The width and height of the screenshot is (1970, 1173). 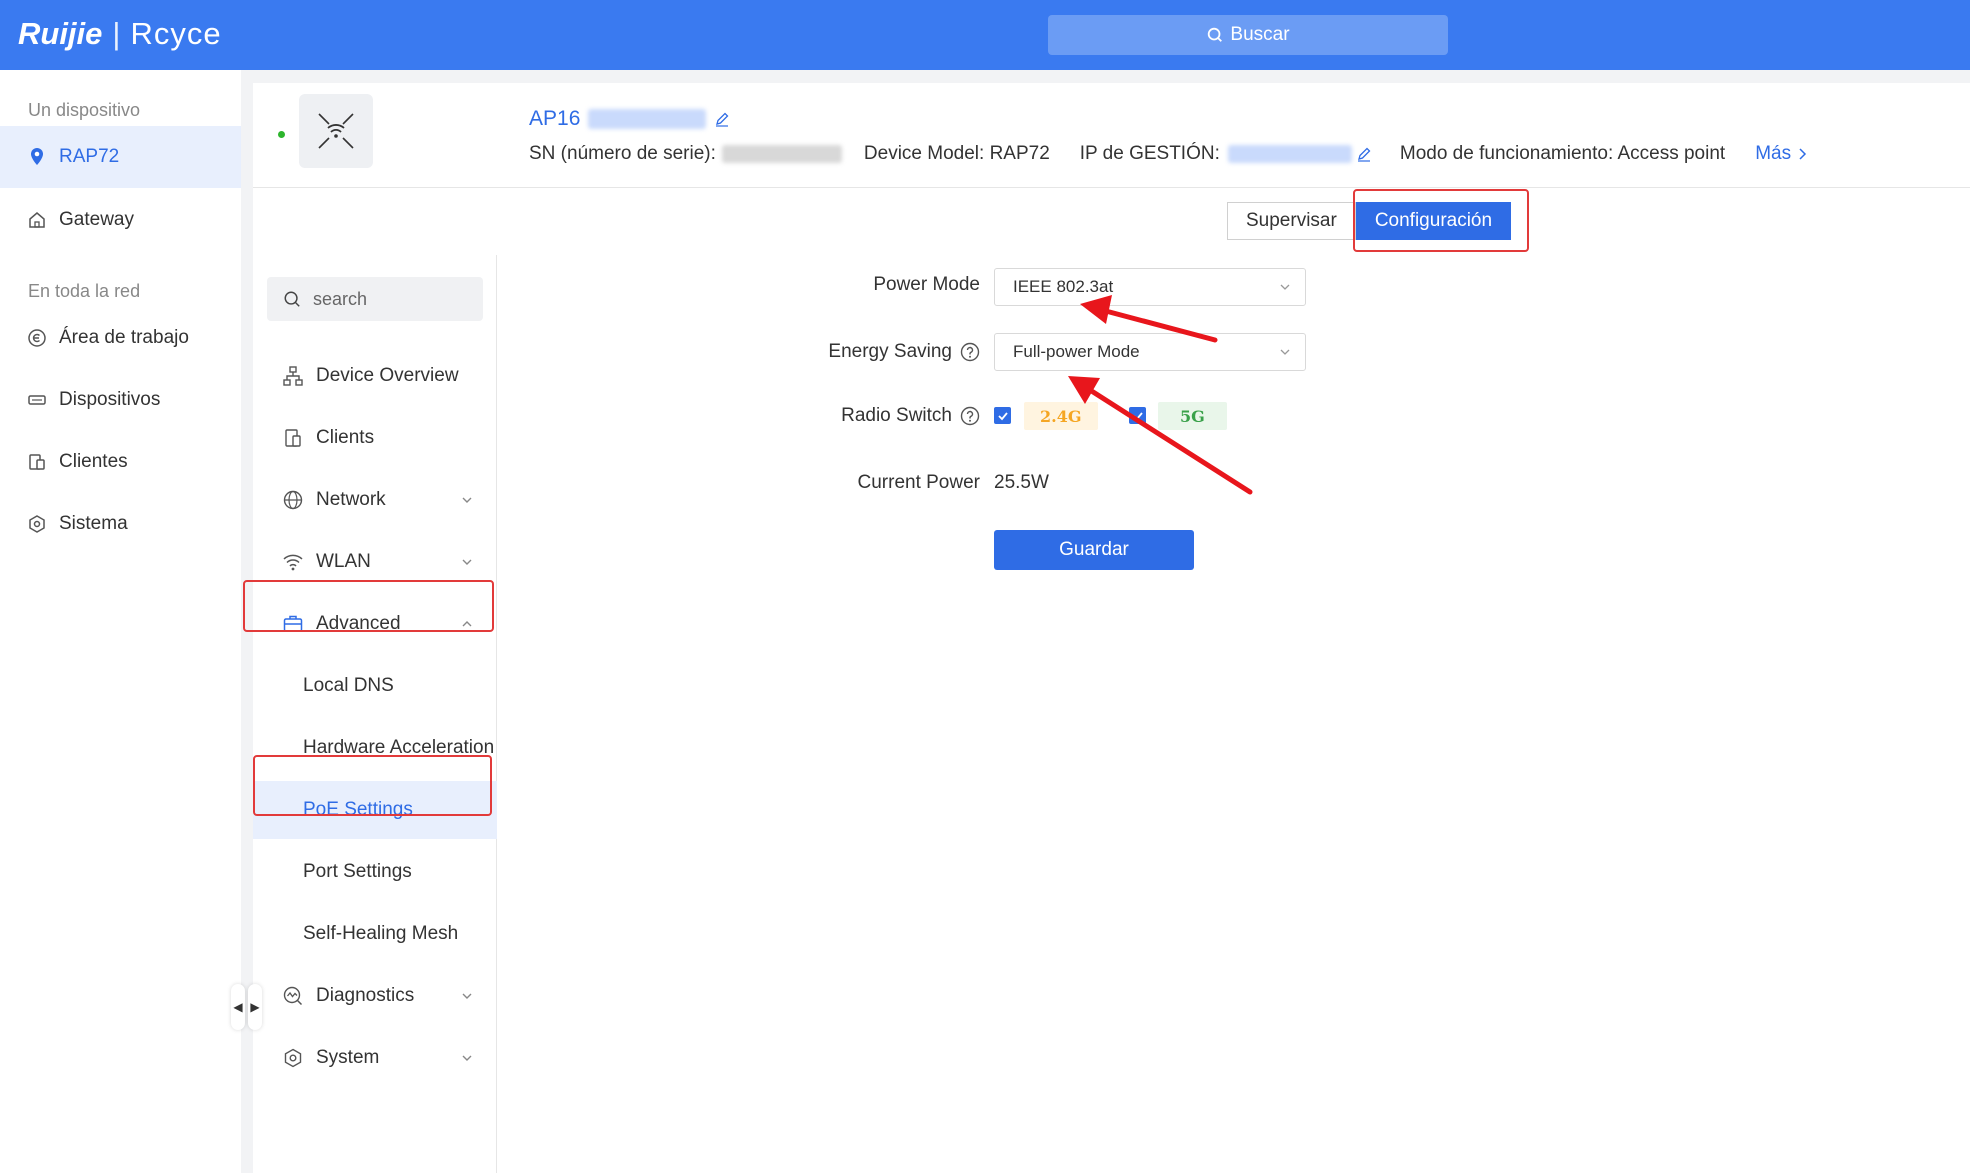 I want to click on nav-item-label: RAP72, so click(x=89, y=156).